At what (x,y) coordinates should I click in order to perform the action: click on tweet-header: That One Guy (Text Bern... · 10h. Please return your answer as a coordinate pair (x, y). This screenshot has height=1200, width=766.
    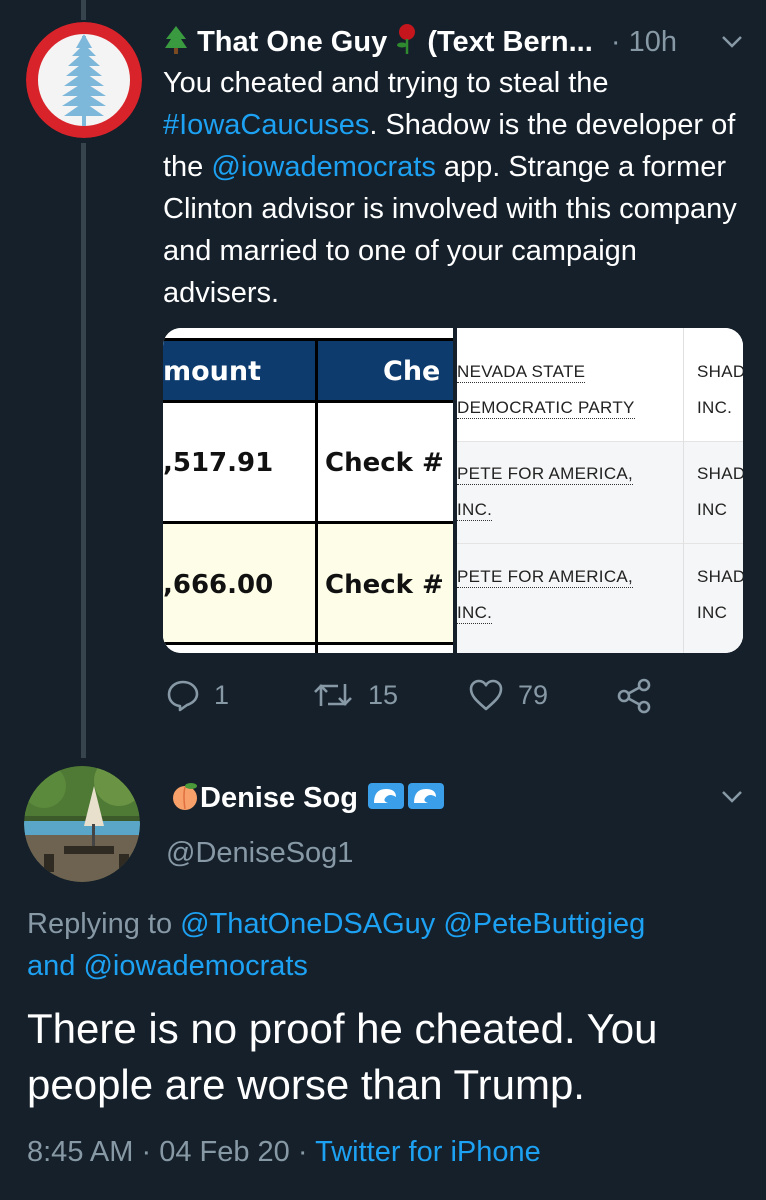
    Looking at the image, I should click on (420, 44).